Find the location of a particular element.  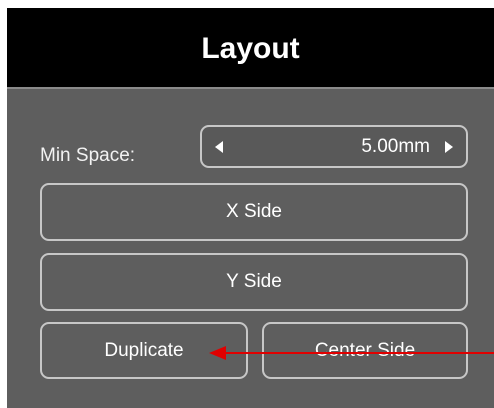

min-space-field: 5.00mm is located at coordinates (334, 146).